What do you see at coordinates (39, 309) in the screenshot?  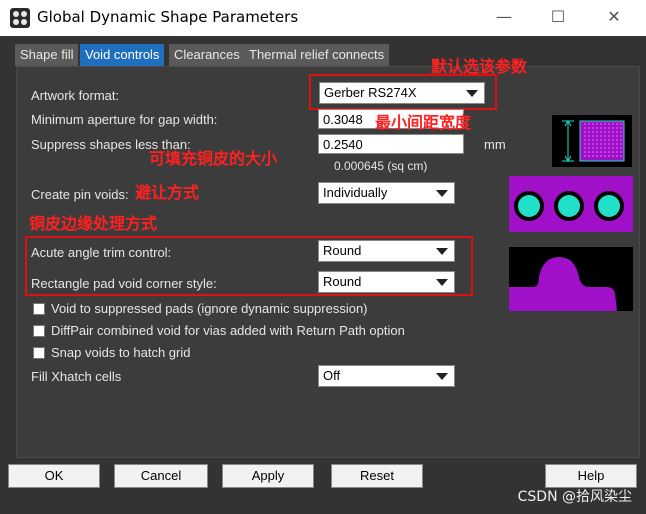 I see `void-suppressed-pads-checkbox` at bounding box center [39, 309].